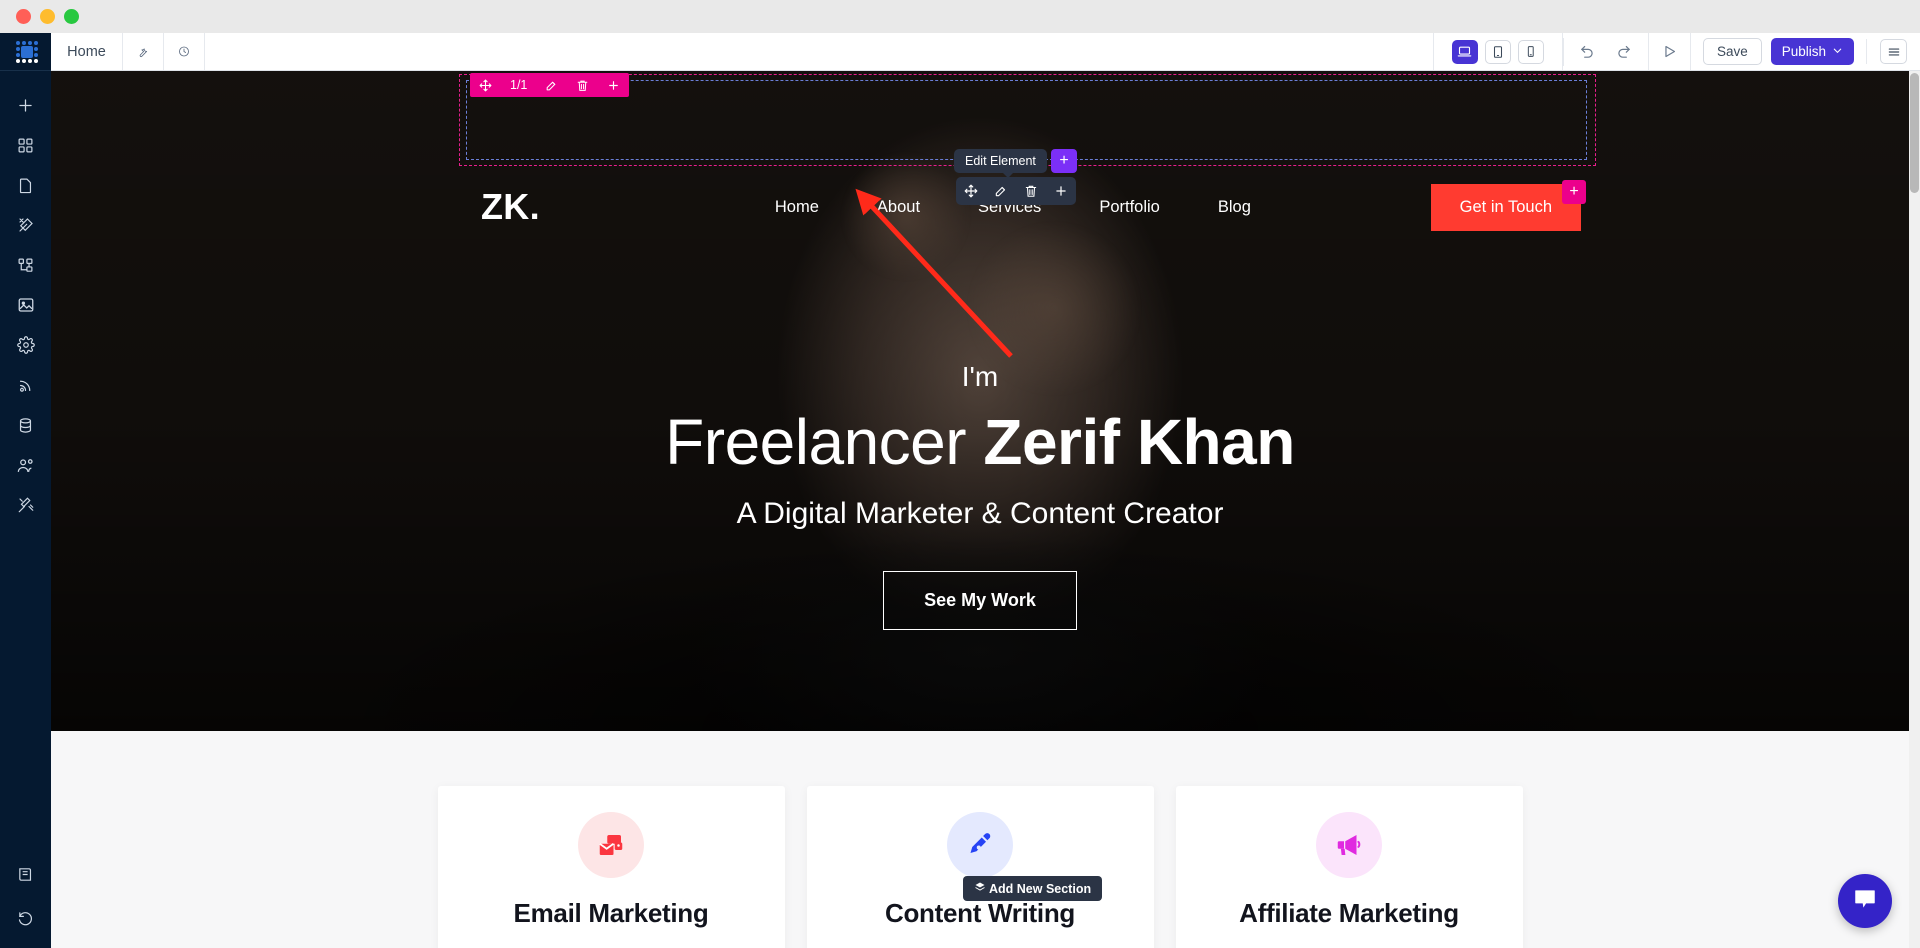 The width and height of the screenshot is (1920, 948). Describe the element at coordinates (71, 16) in the screenshot. I see `window-maximize-button` at that location.